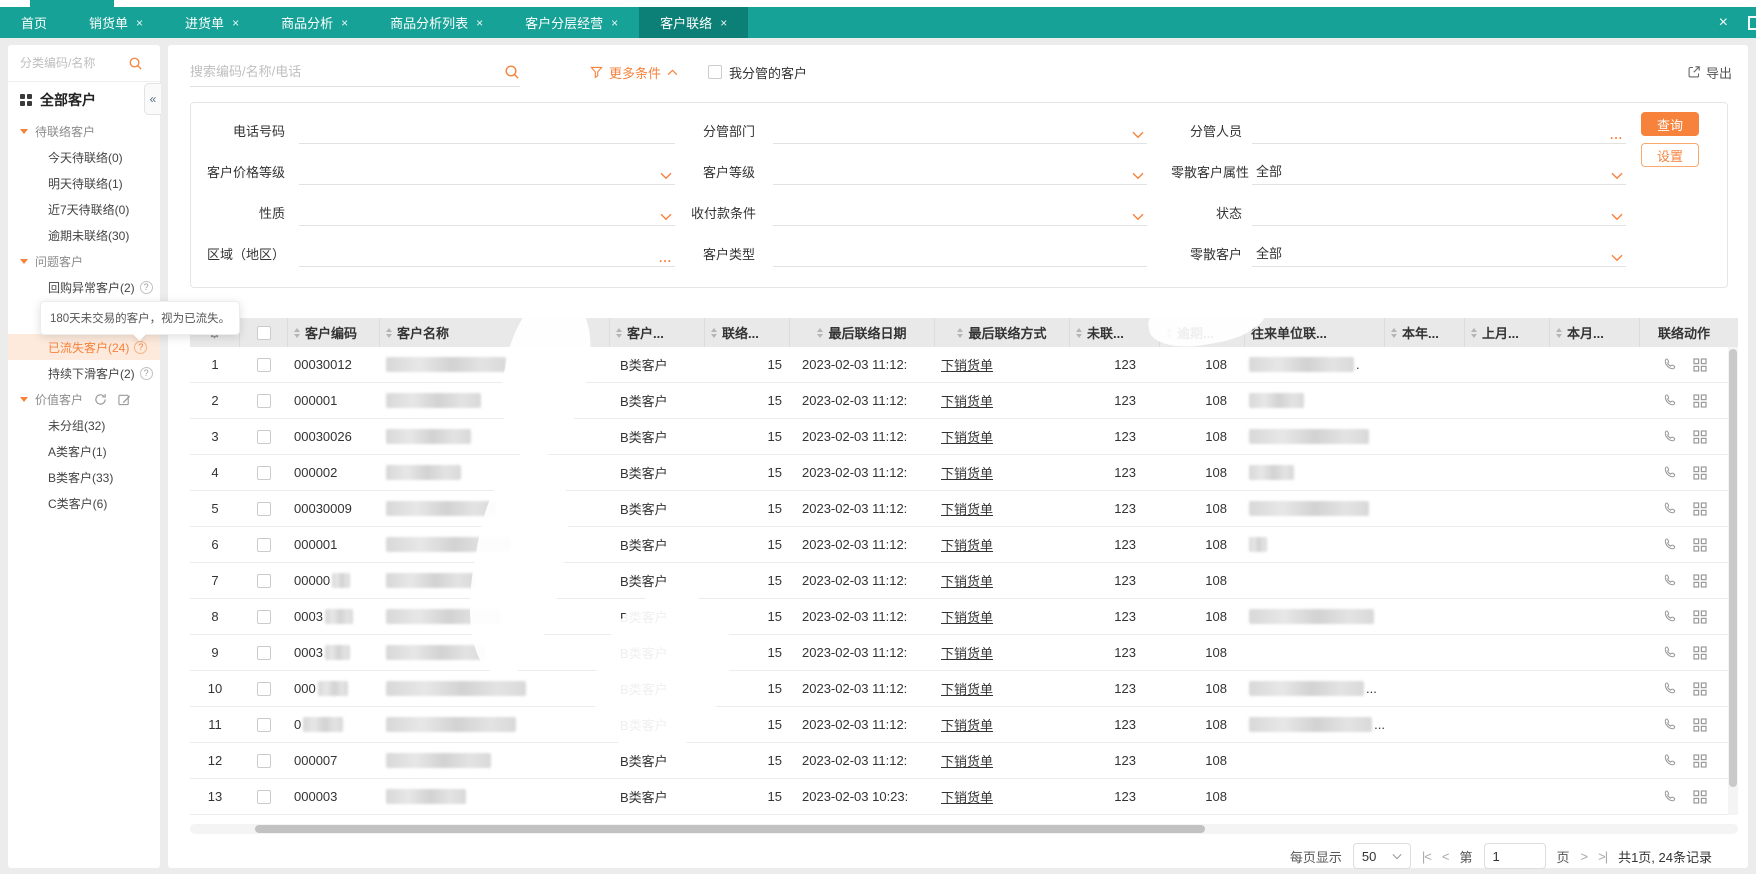 This screenshot has height=874, width=1756. Describe the element at coordinates (84, 100) in the screenshot. I see `sidebar-item-all-customers: 全部客户` at that location.